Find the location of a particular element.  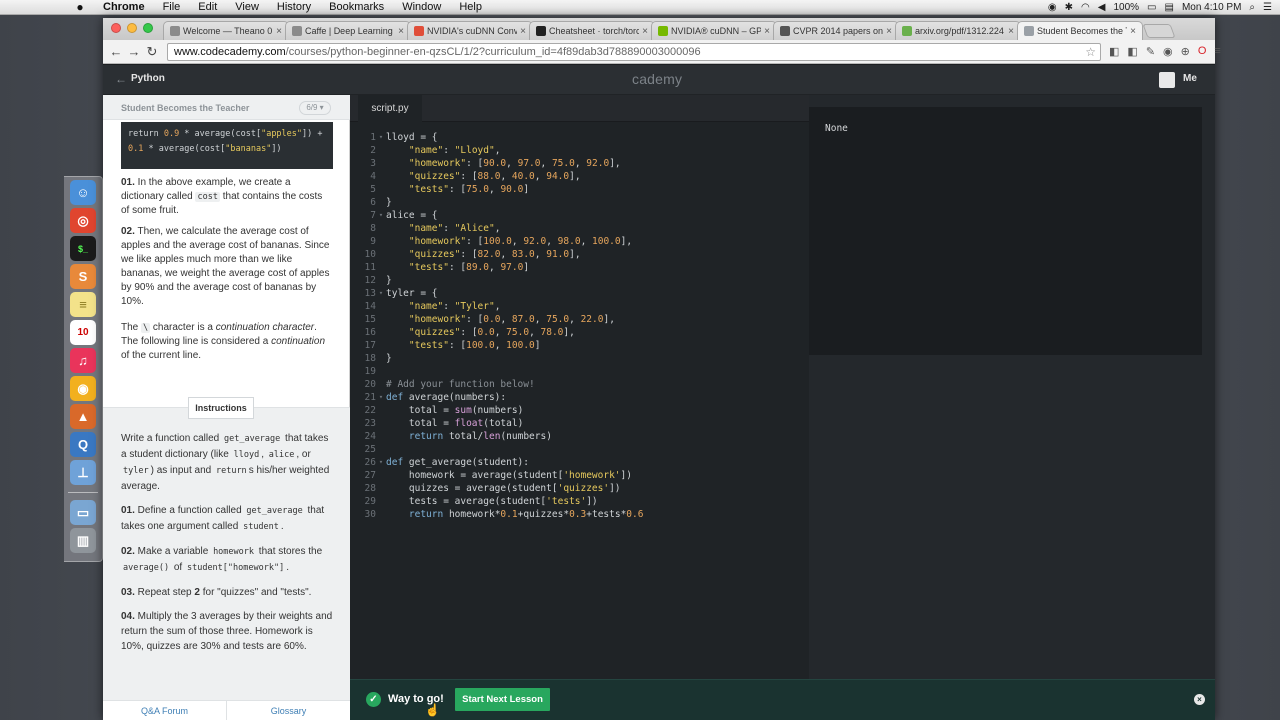

bookmark-star-icon: ☆ is located at coordinates (1090, 52).